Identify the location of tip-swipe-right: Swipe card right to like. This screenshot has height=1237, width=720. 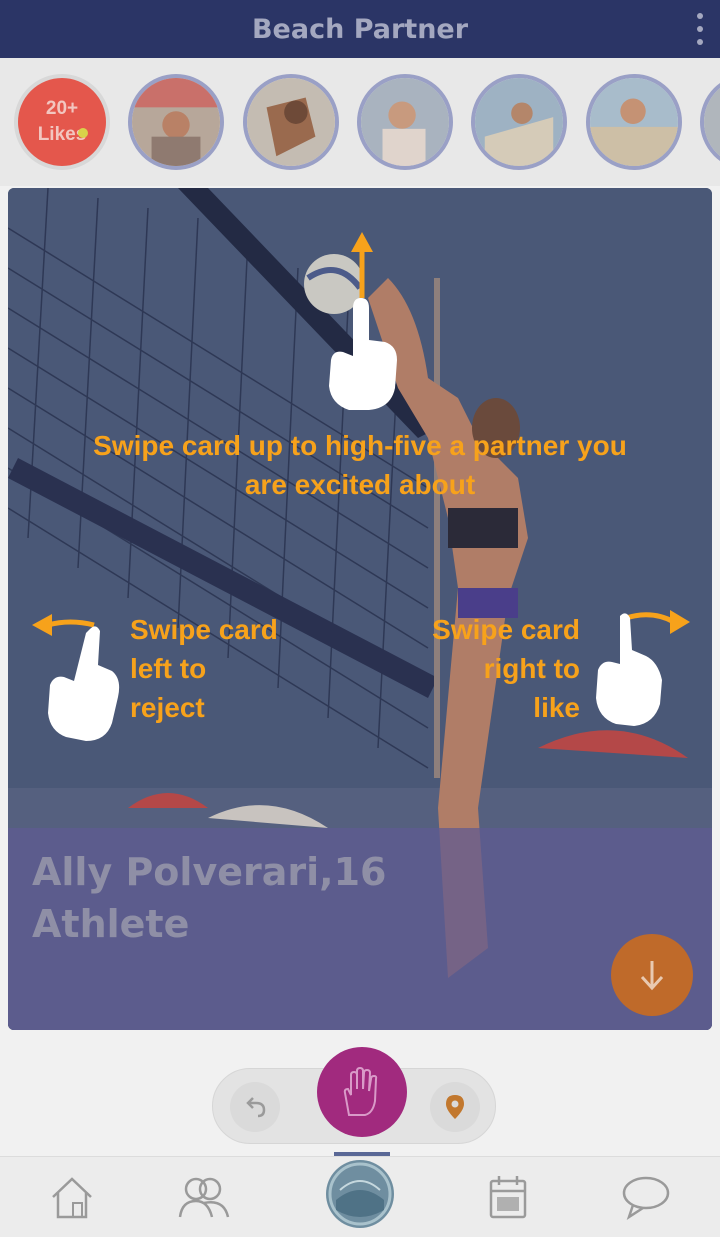
(475, 668).